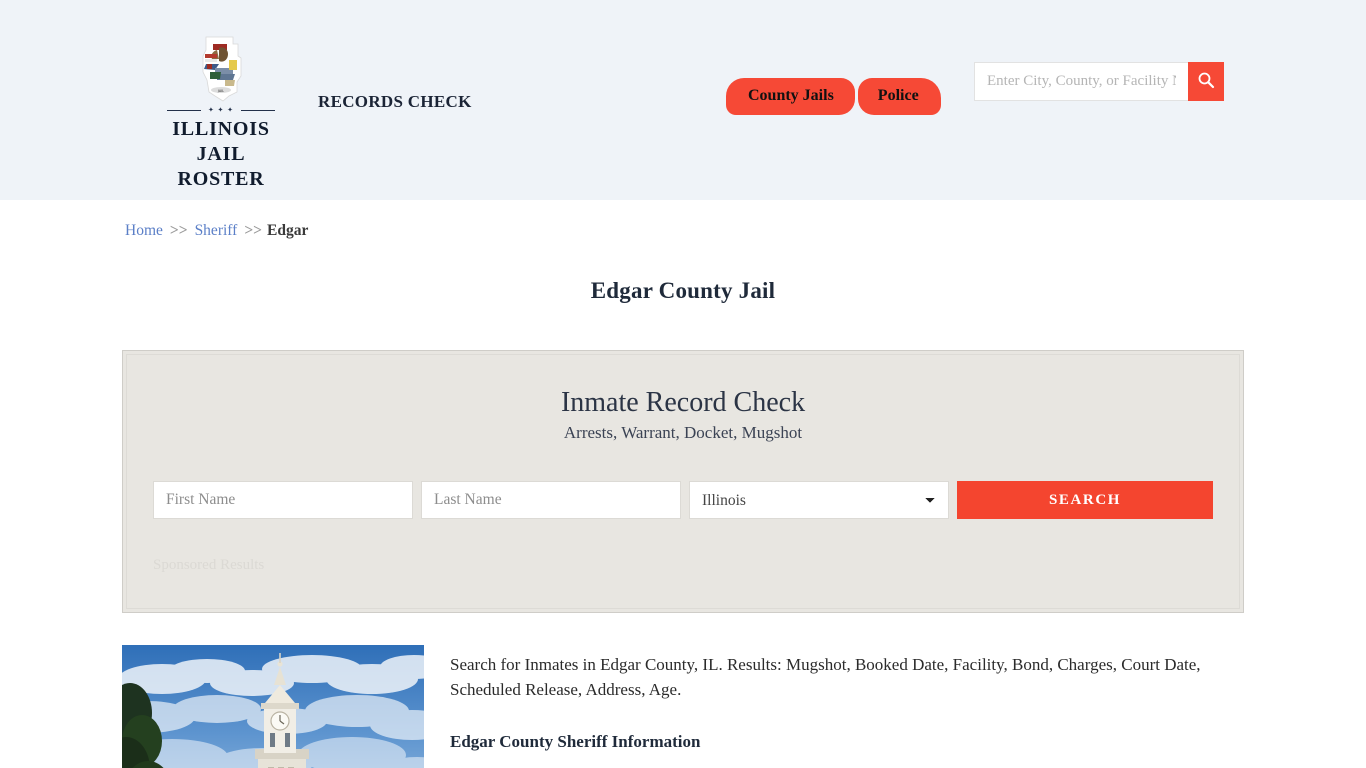  Describe the element at coordinates (1081, 81) in the screenshot. I see `search-input` at that location.